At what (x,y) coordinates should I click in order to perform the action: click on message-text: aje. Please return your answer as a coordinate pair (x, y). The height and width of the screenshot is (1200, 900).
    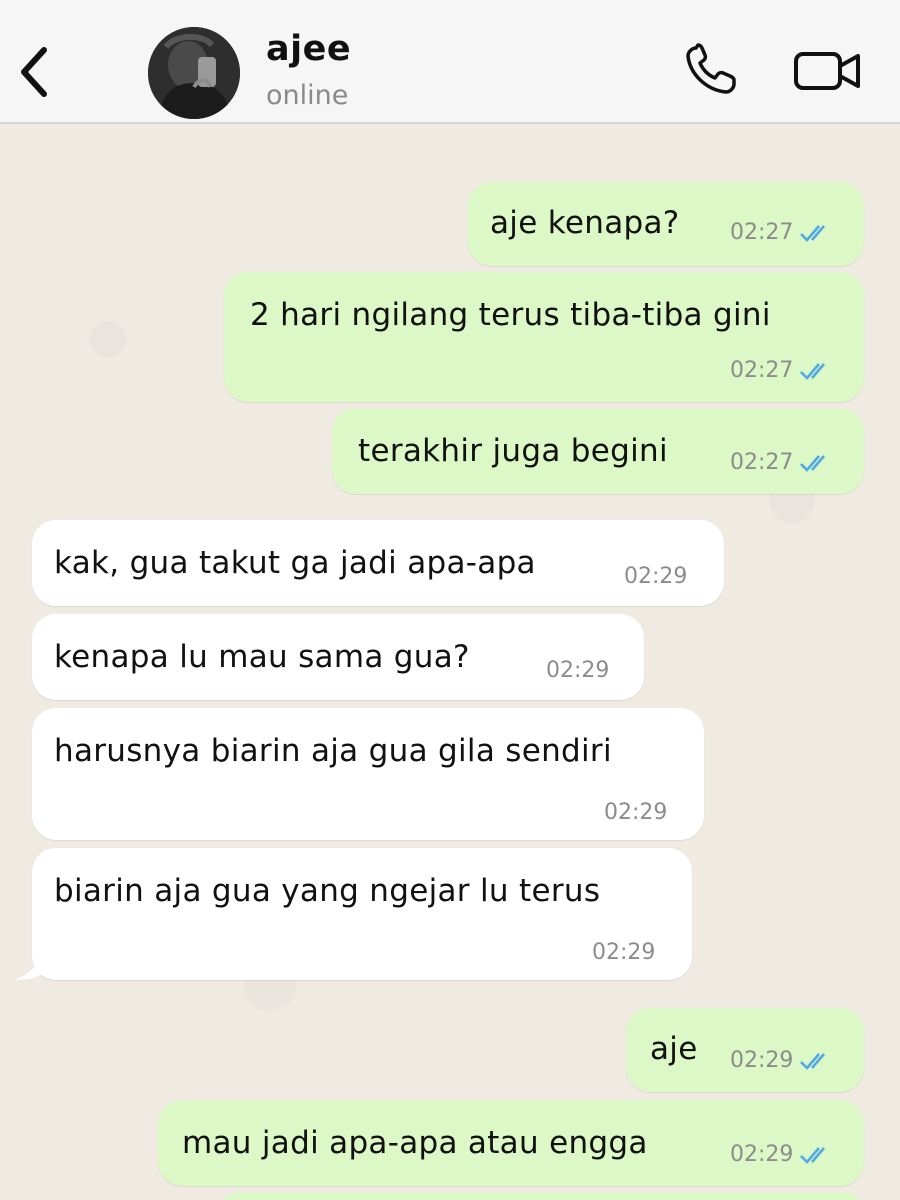
    Looking at the image, I should click on (674, 1049).